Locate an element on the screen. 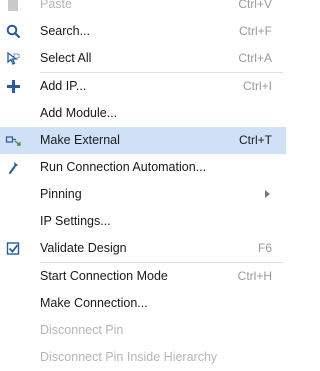 This screenshot has width=320, height=371. menu-item-label: Paste is located at coordinates (56, 5).